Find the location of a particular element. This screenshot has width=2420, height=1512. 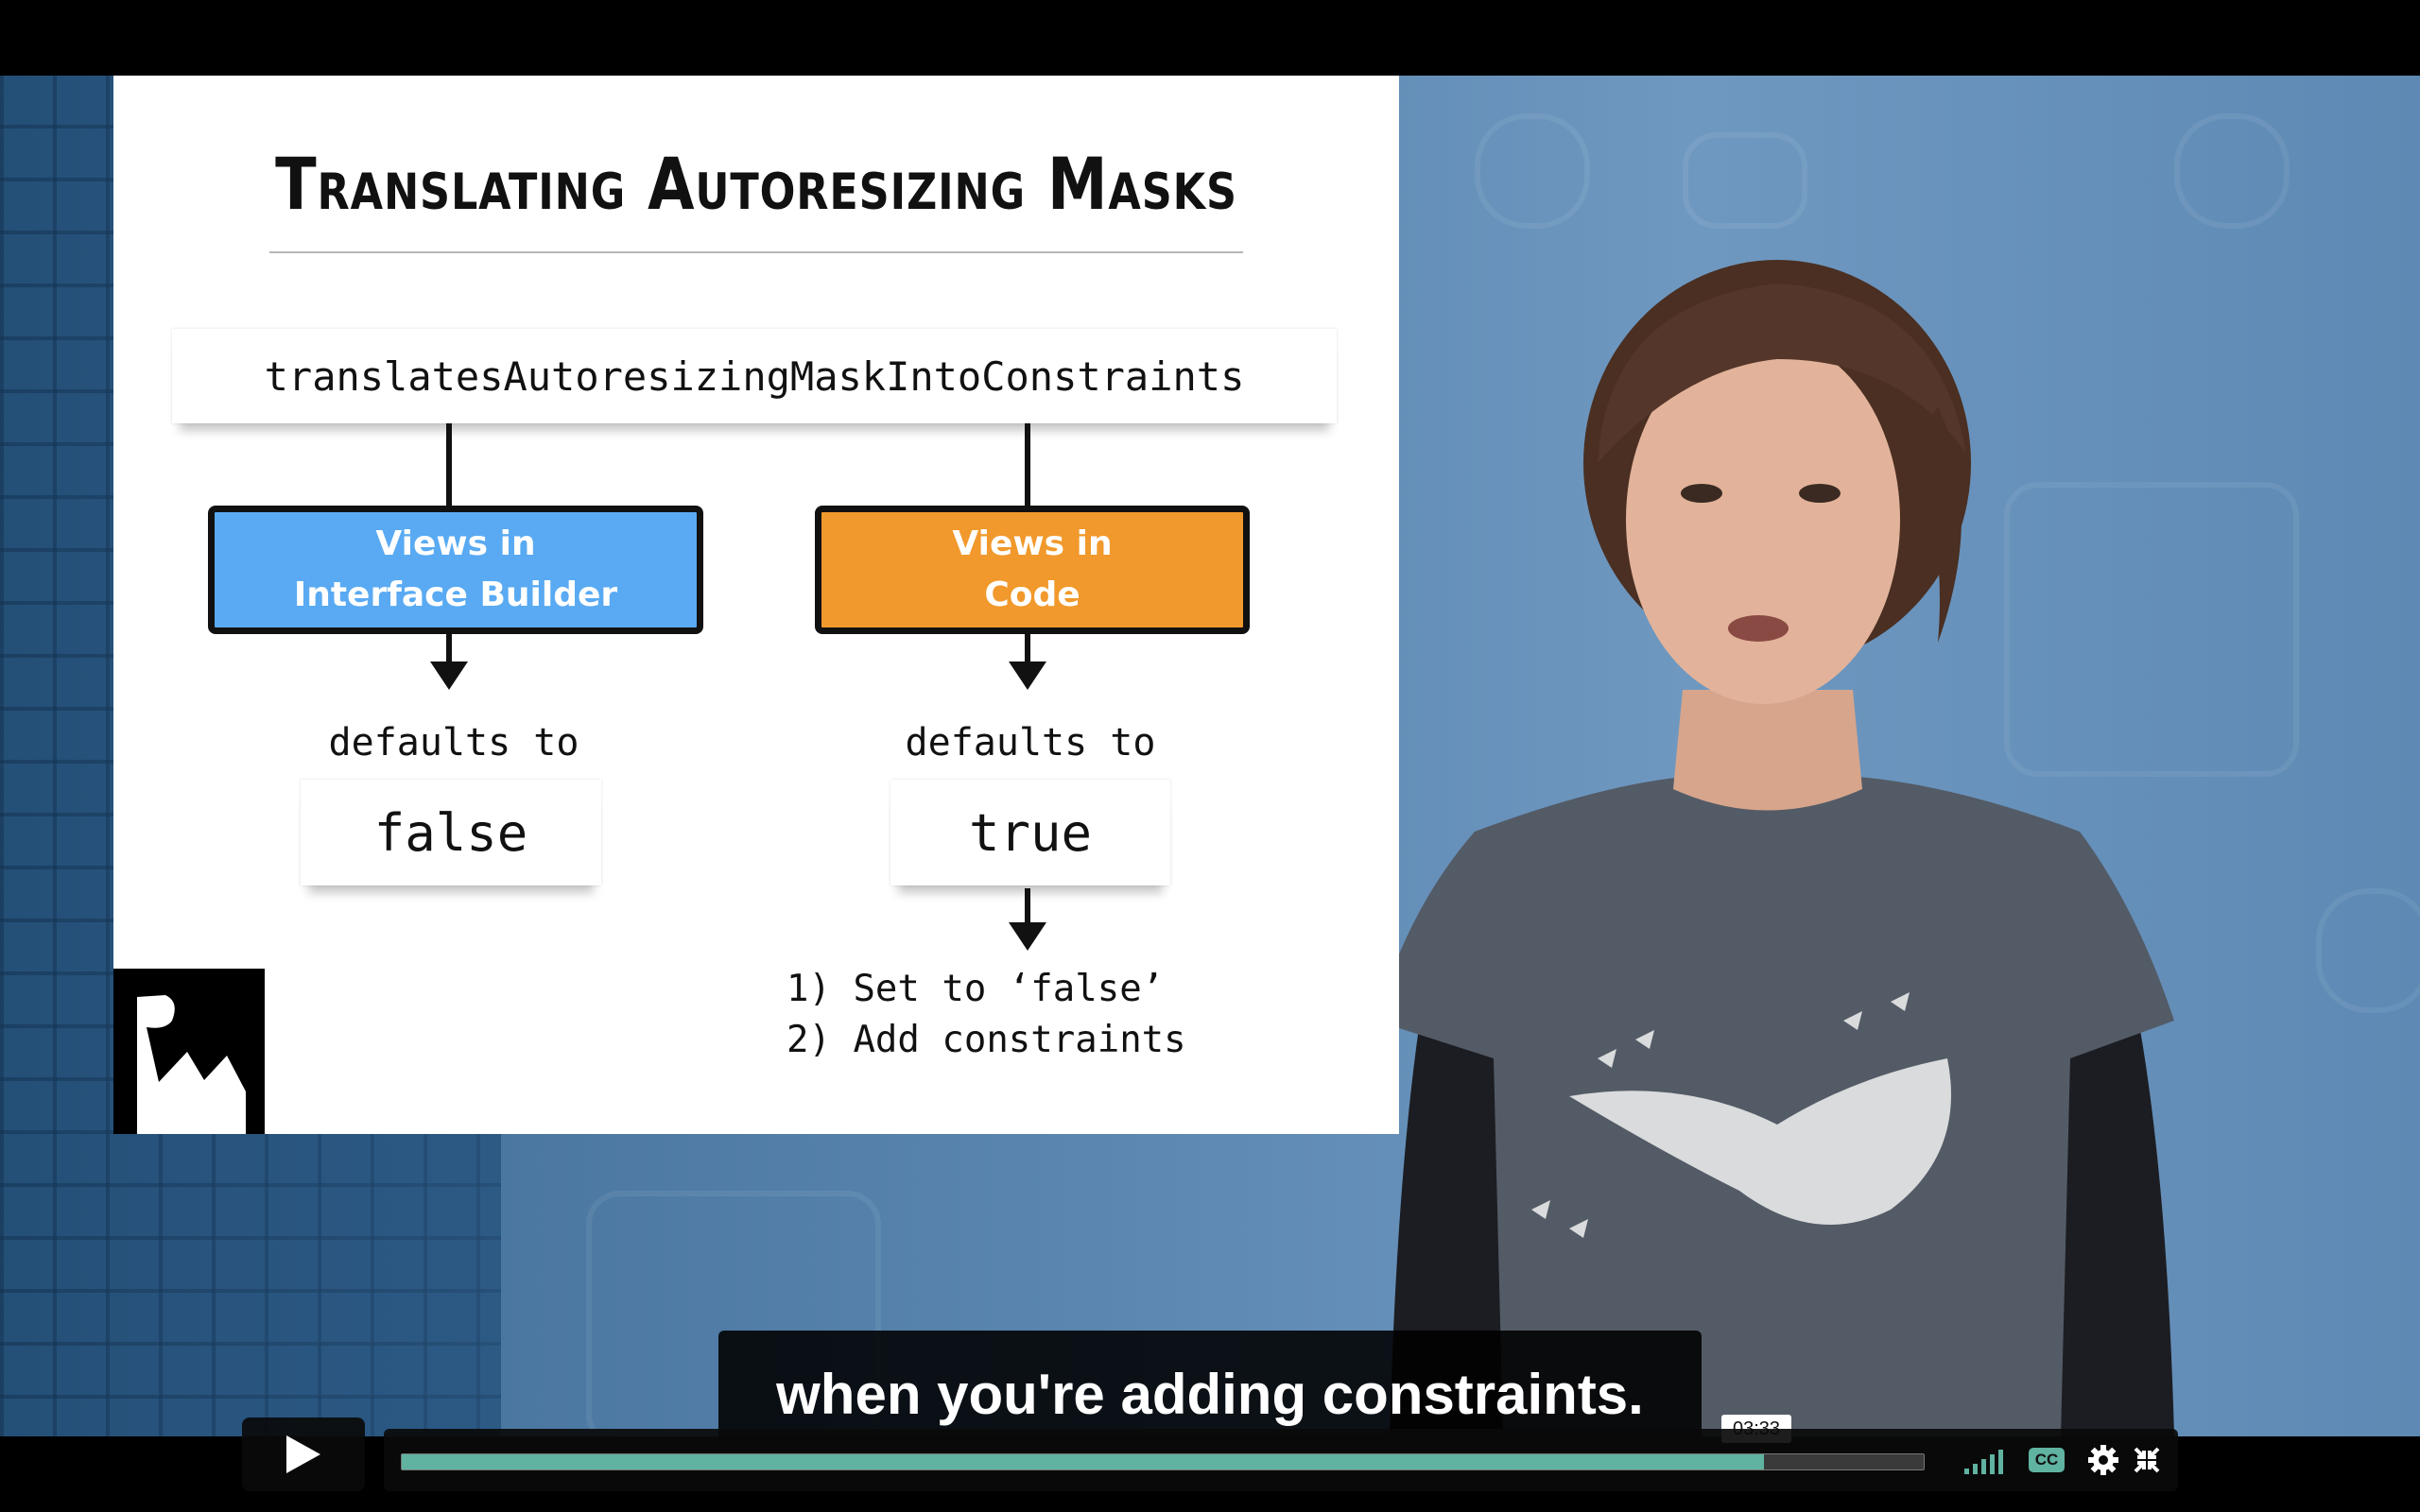

title-divider is located at coordinates (756, 252).